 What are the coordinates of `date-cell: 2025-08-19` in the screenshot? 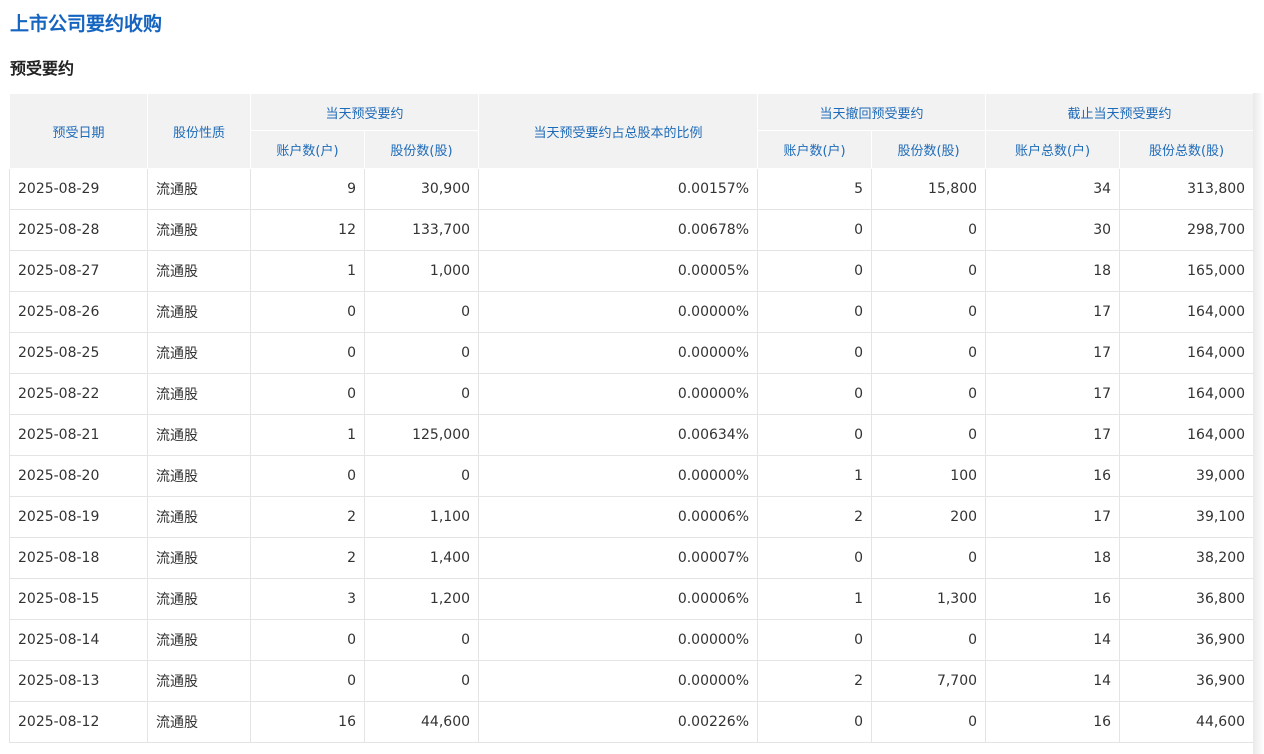 It's located at (78, 517).